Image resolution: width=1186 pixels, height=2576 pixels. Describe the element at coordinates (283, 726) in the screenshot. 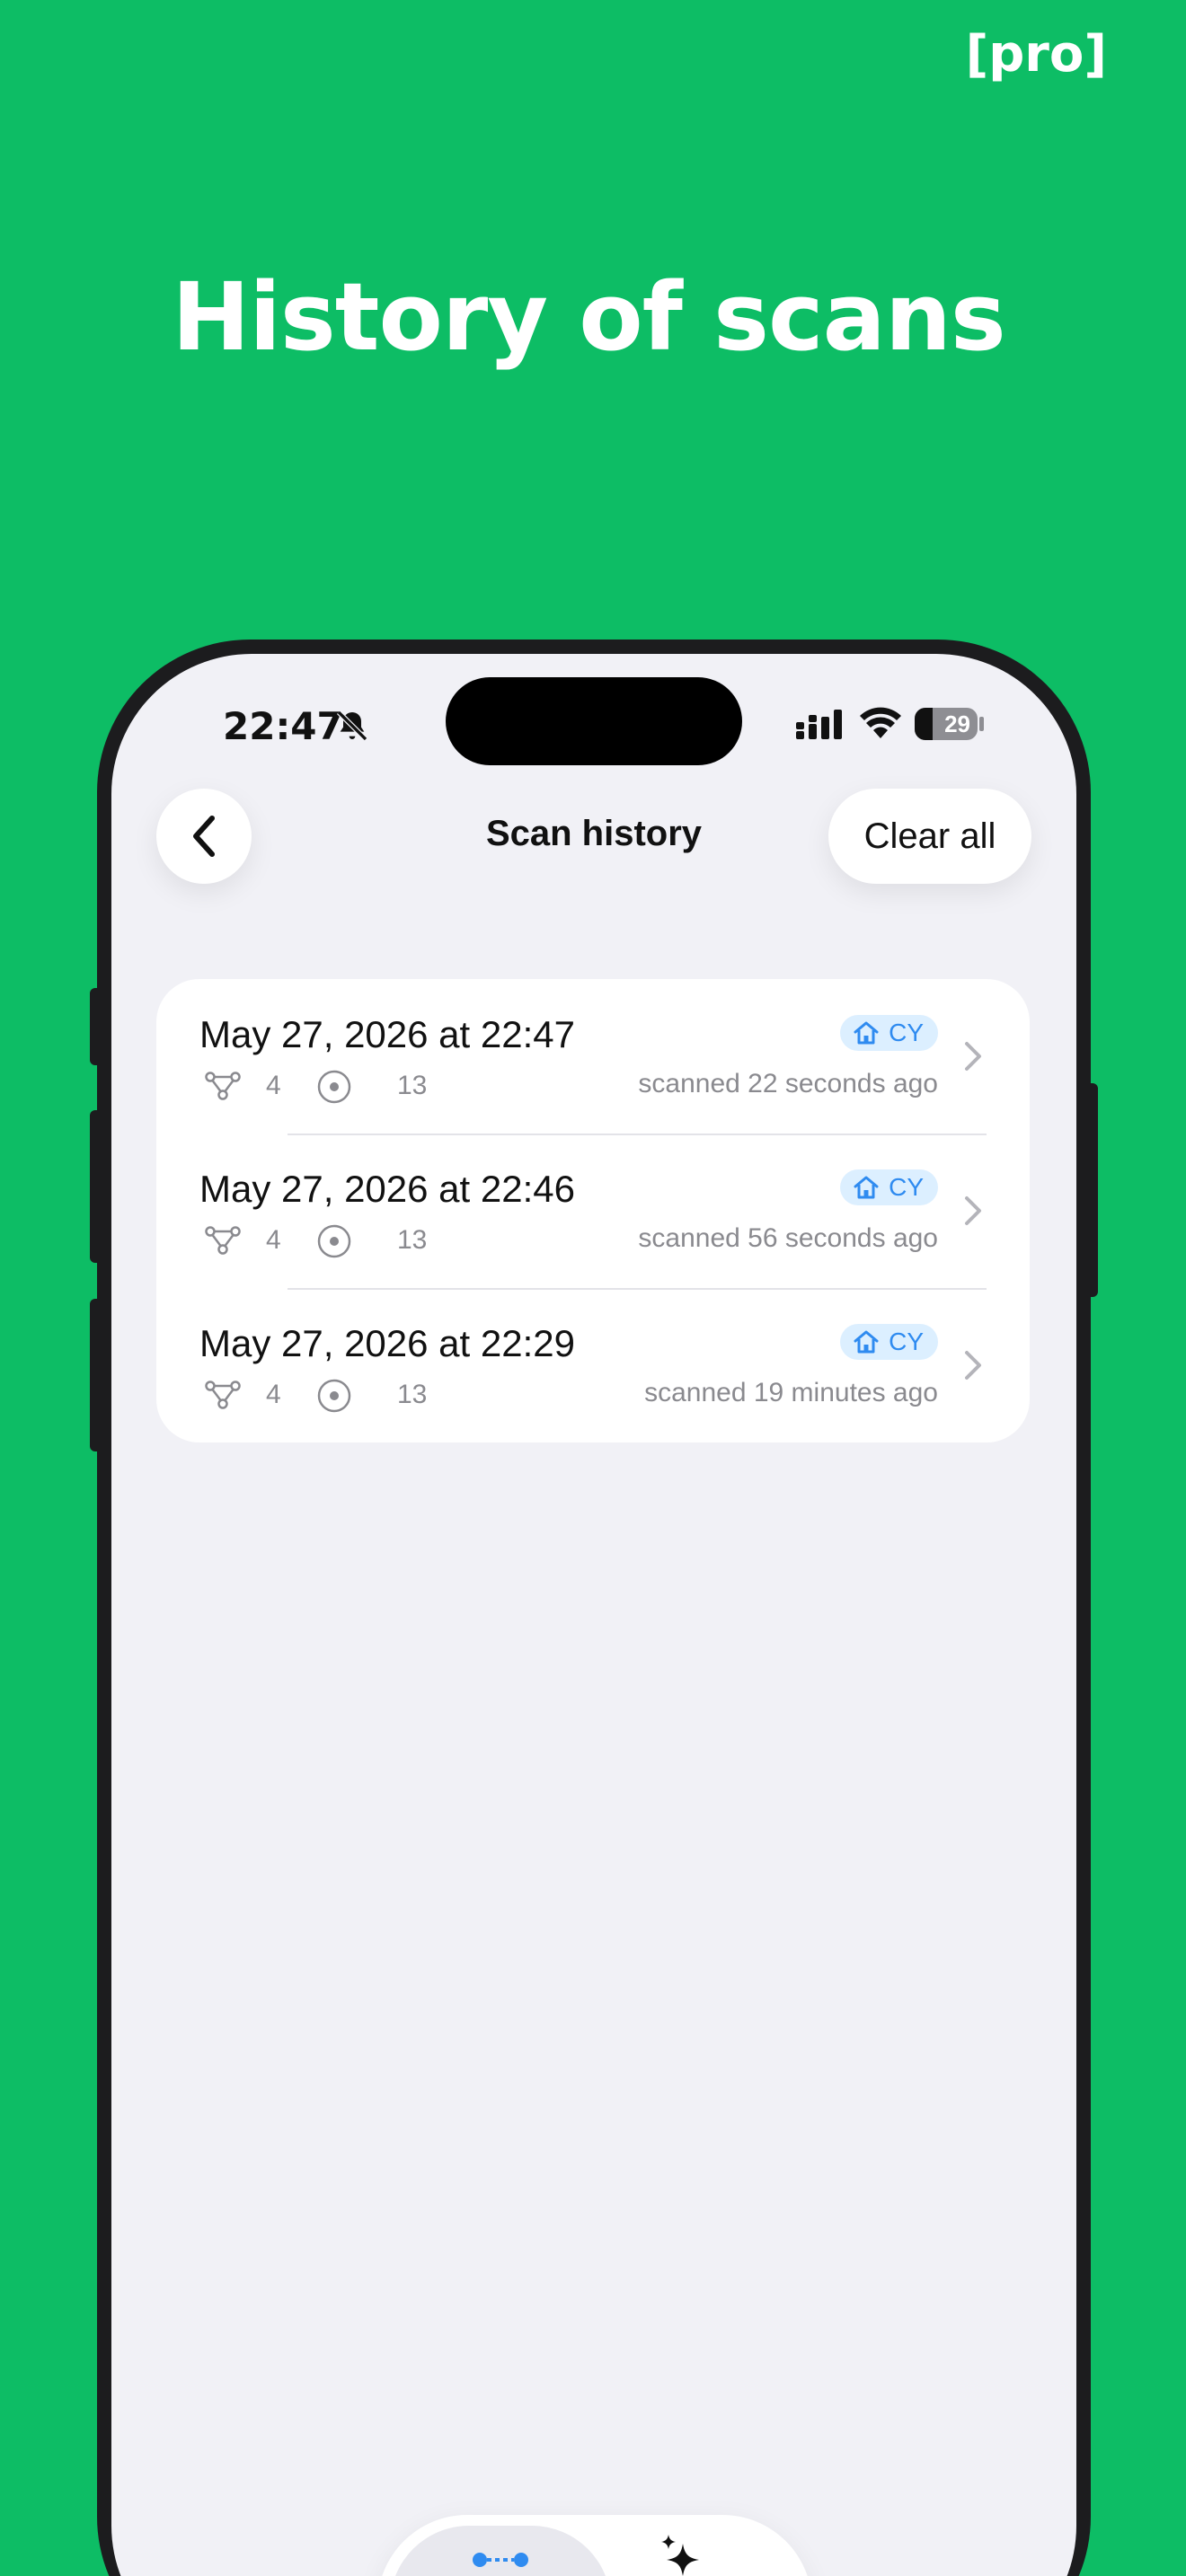

I see `status-time: 22:47` at that location.